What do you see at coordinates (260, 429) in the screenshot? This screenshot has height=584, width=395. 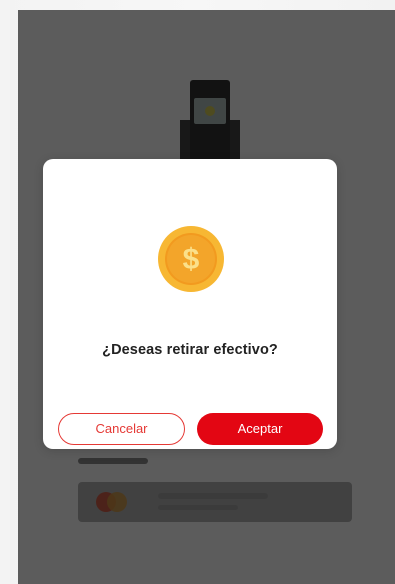 I see `accept-button: Aceptar` at bounding box center [260, 429].